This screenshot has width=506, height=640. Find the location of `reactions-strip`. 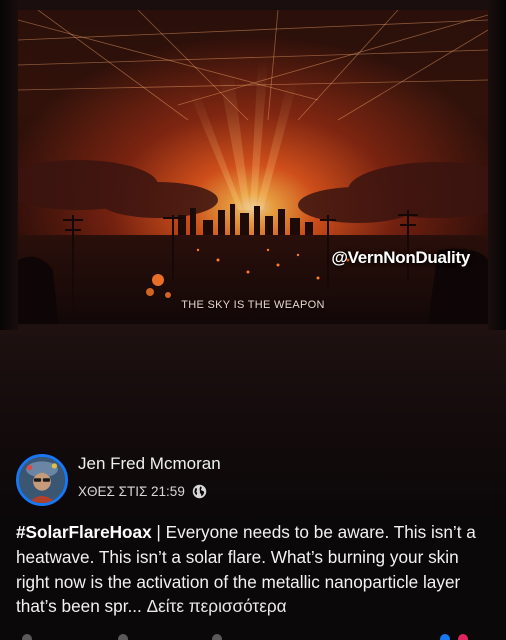

reactions-strip is located at coordinates (253, 637).